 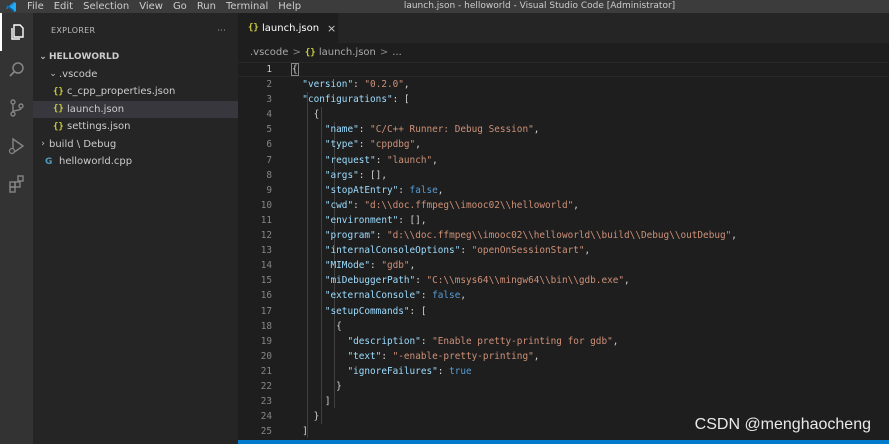 What do you see at coordinates (418, 311) in the screenshot?
I see `code-token: : [` at bounding box center [418, 311].